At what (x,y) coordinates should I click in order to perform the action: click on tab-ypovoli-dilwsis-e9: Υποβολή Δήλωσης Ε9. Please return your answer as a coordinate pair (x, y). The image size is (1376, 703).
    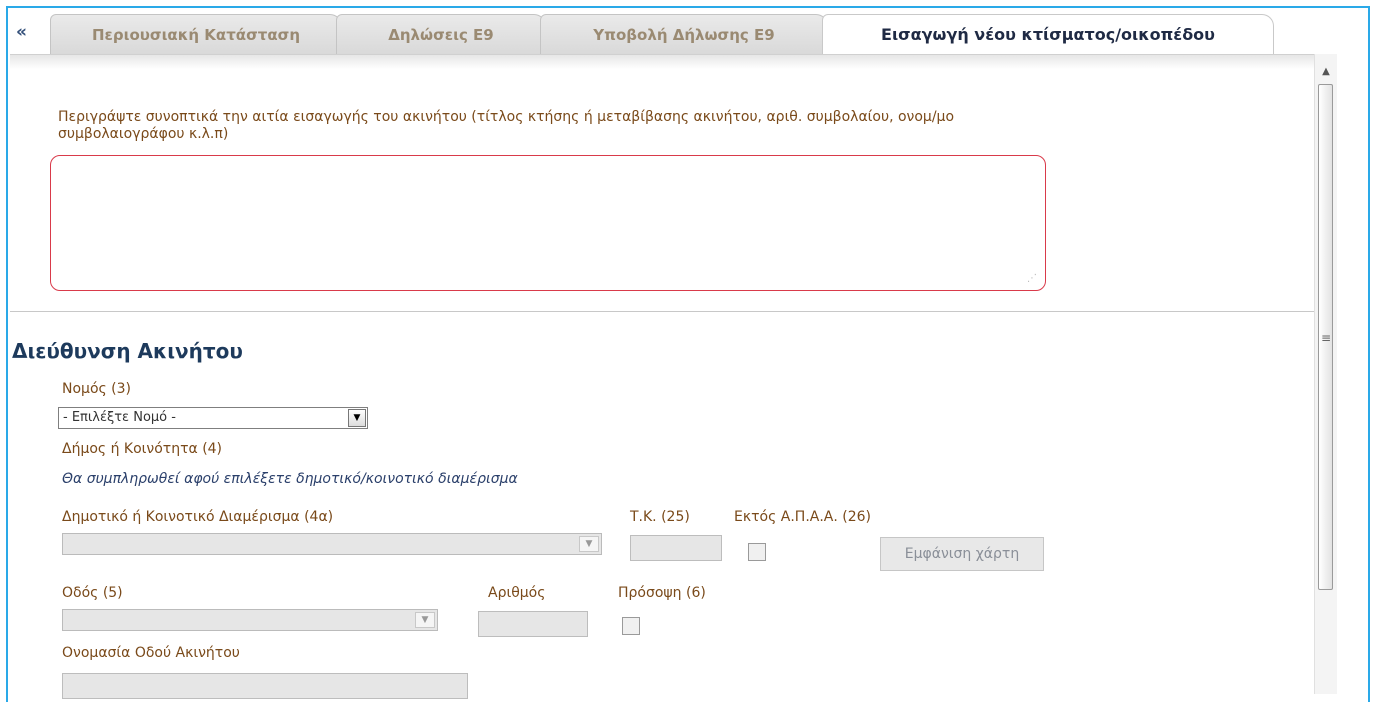
    Looking at the image, I should click on (684, 34).